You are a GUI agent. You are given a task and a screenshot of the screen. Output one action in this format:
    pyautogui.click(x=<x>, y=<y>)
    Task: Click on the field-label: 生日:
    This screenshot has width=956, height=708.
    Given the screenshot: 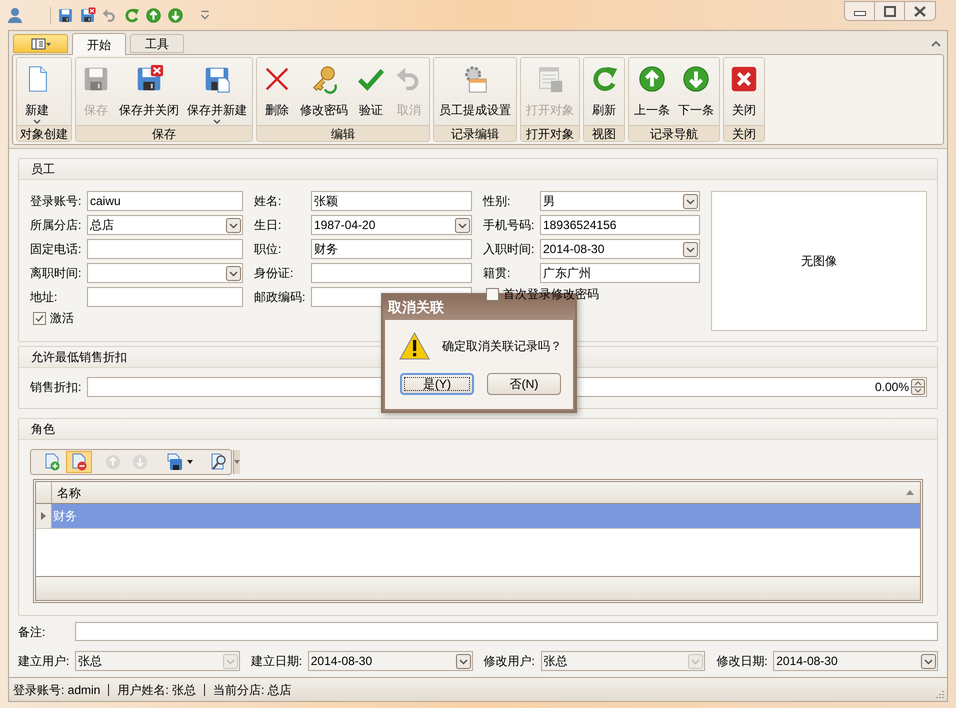 What is the action you would take?
    pyautogui.click(x=268, y=225)
    